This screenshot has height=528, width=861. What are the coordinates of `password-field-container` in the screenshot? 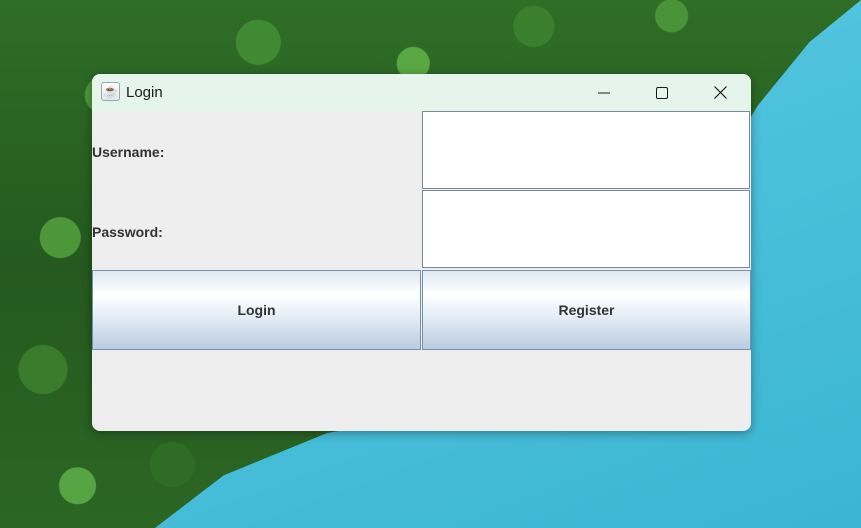 It's located at (586, 229).